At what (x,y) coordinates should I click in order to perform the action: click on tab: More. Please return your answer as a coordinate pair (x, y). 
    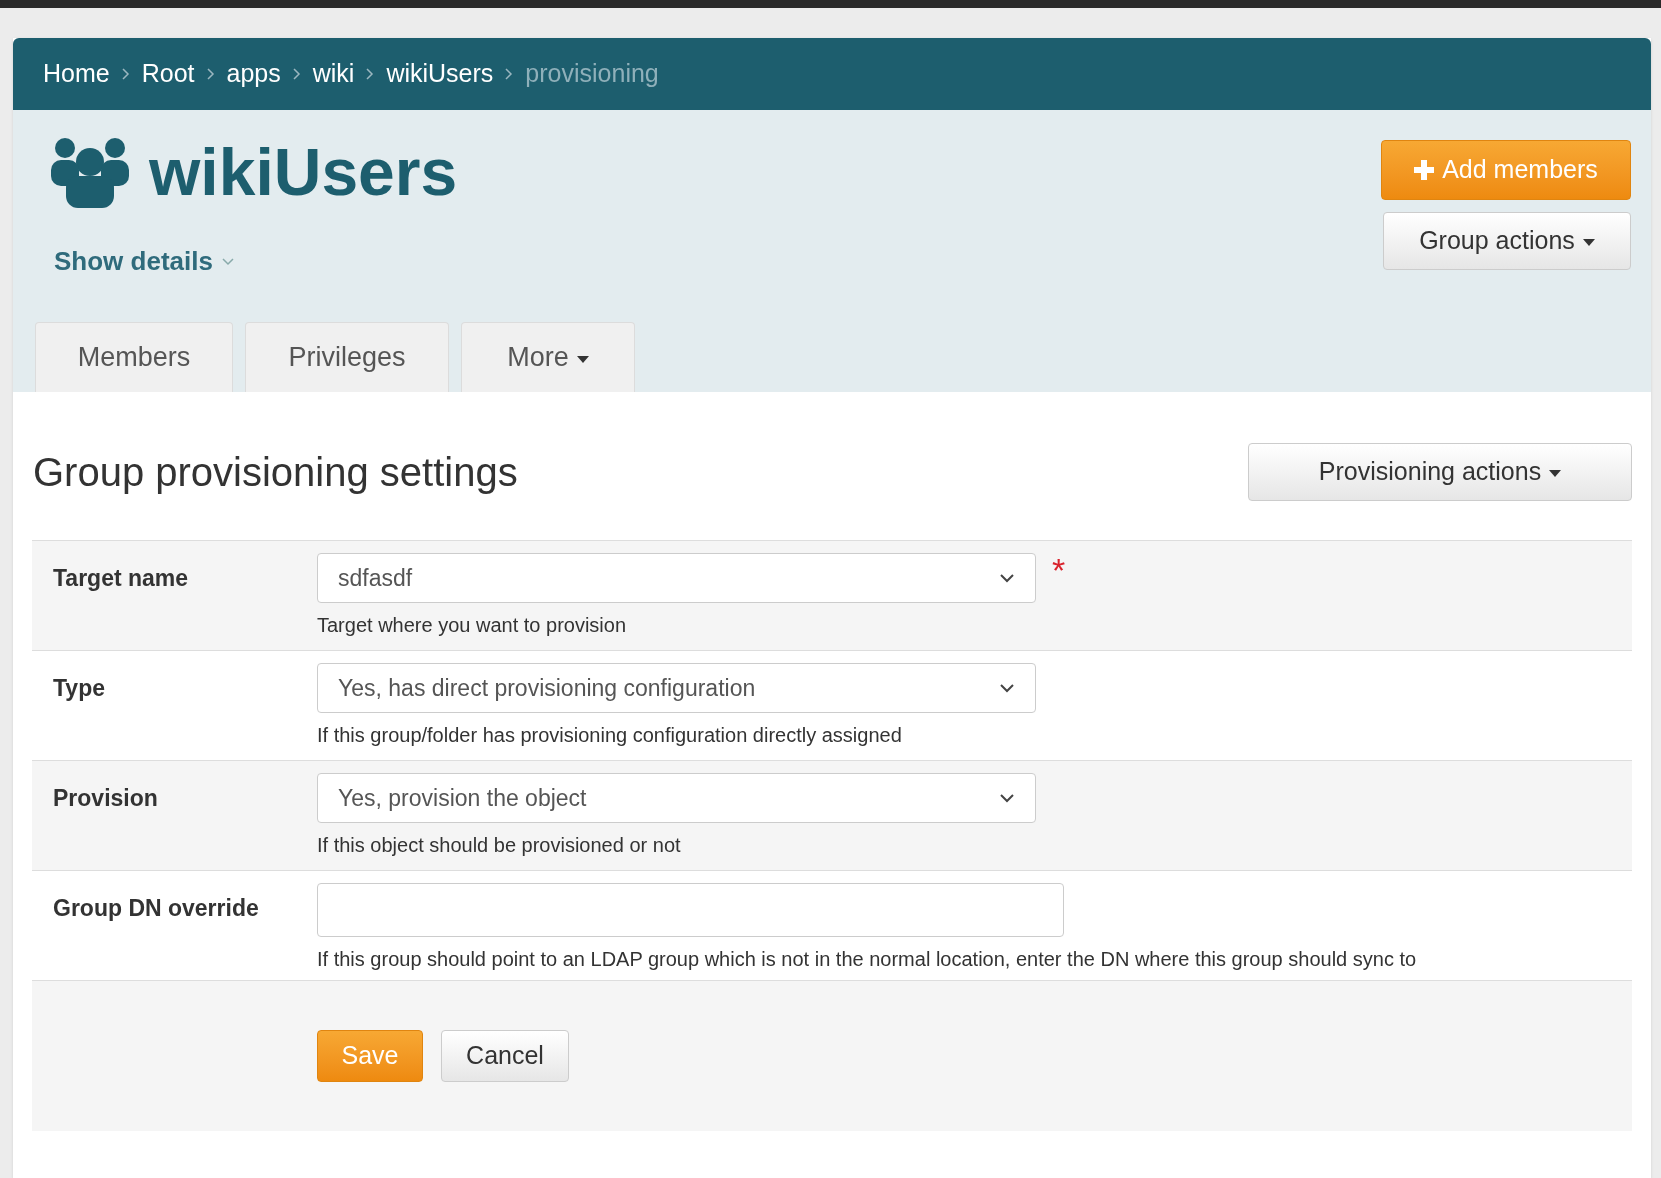
    Looking at the image, I should click on (548, 357).